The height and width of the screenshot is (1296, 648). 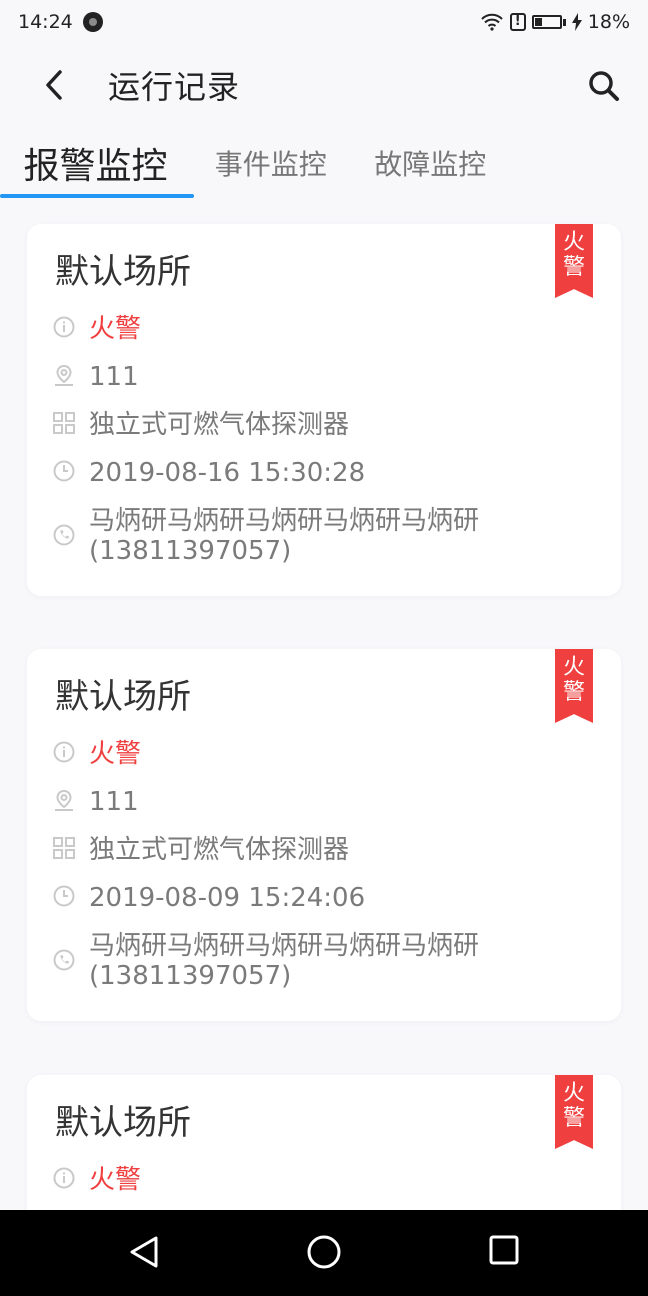 What do you see at coordinates (174, 87) in the screenshot?
I see `page-title: 运行记录` at bounding box center [174, 87].